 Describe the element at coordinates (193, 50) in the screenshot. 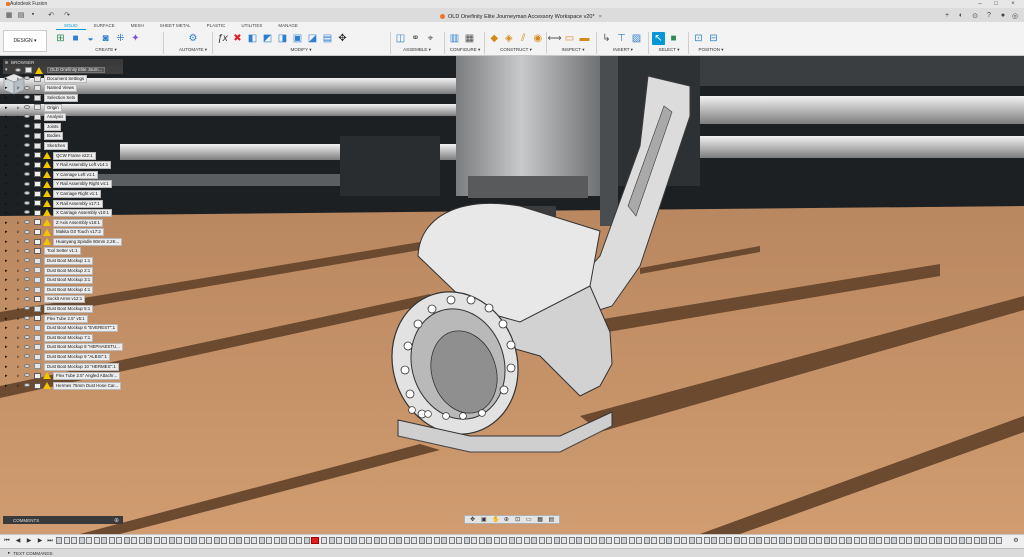

I see `automate-menu: AUTOMATE ▾` at that location.